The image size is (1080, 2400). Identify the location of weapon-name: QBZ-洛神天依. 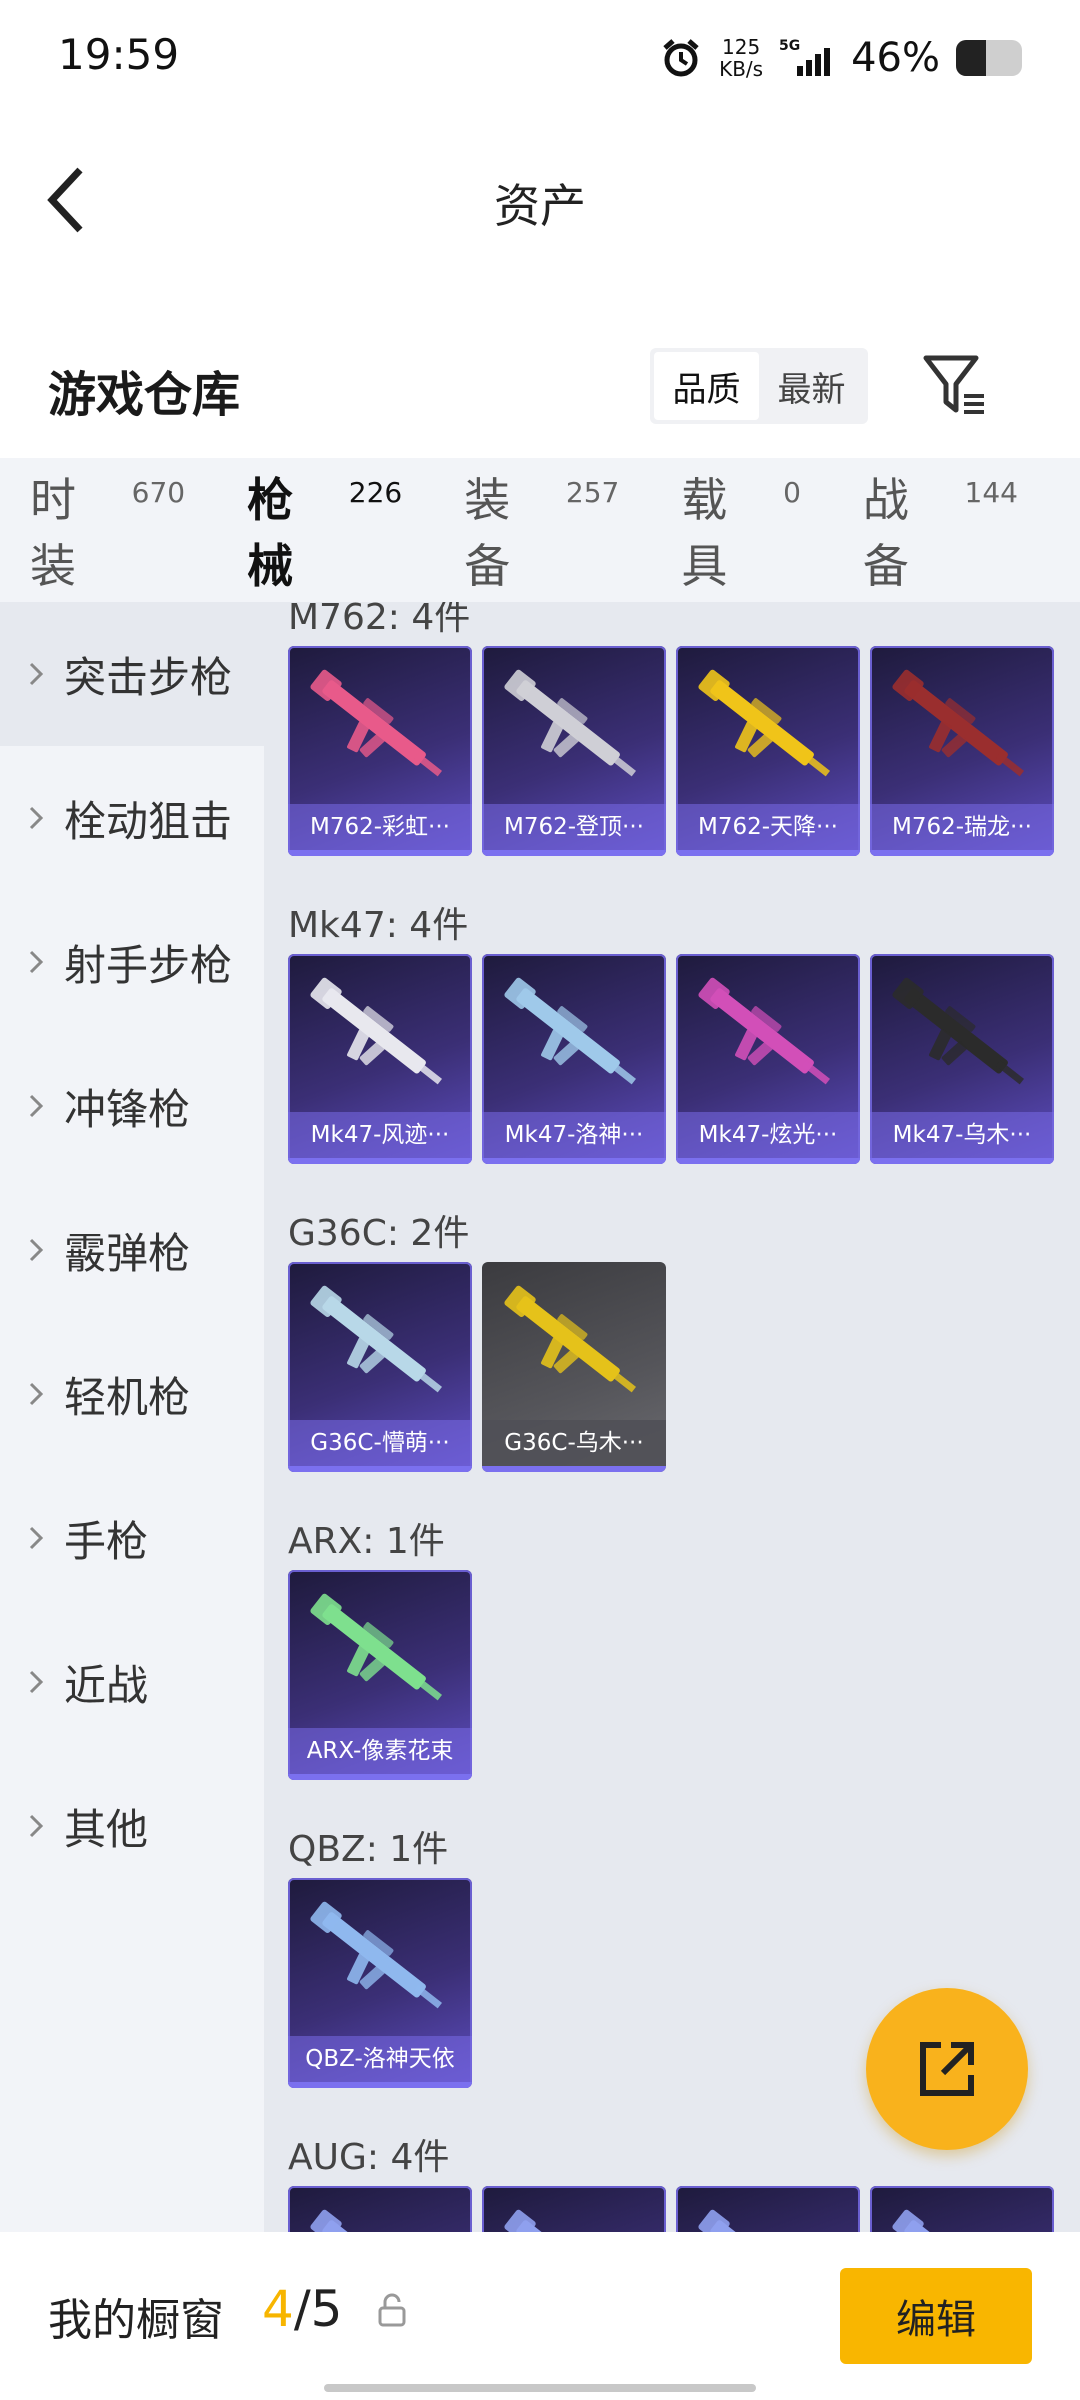
(380, 2059).